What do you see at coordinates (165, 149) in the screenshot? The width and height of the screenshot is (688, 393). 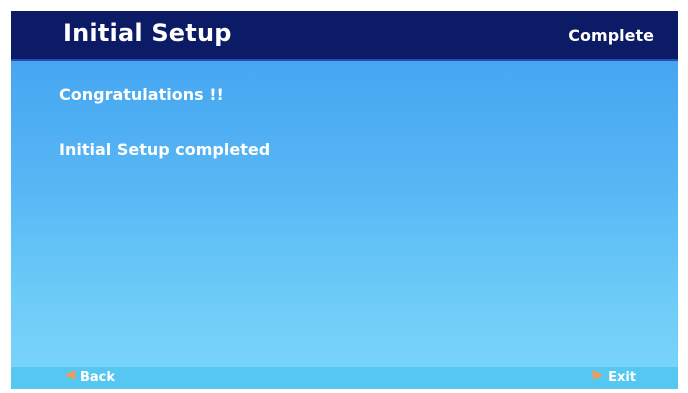 I see `setup-completed-message: Initial Setup completed` at bounding box center [165, 149].